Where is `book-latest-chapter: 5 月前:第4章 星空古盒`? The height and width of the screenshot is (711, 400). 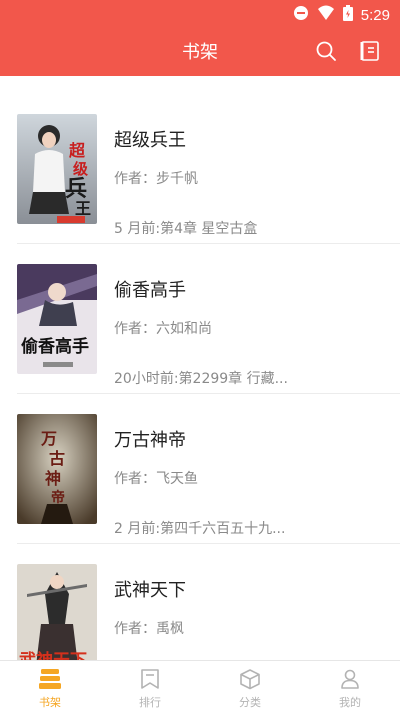 book-latest-chapter: 5 月前:第4章 星空古盒 is located at coordinates (186, 229).